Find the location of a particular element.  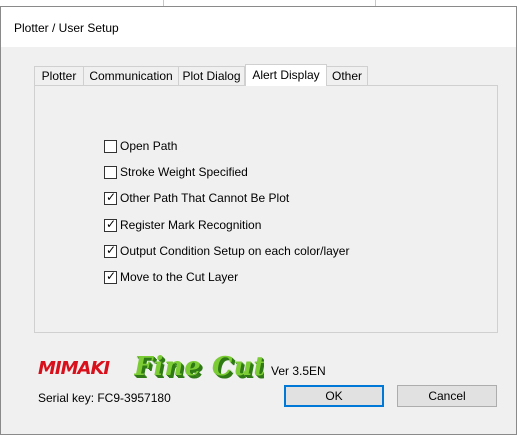

mimaki-logo: MIMAKI is located at coordinates (82, 369).